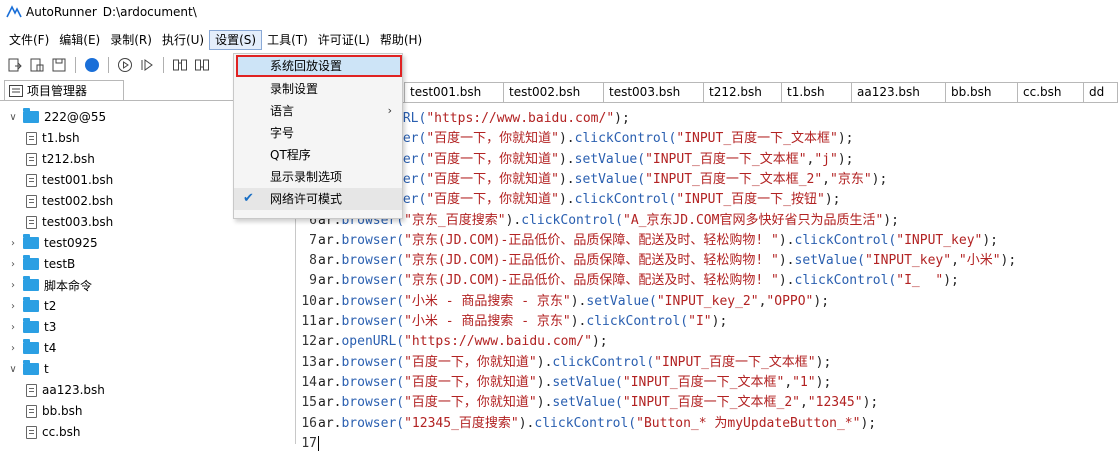 This screenshot has width=1118, height=454. Describe the element at coordinates (498, 342) in the screenshot. I see `code-token: "https://www.baidu.com/"` at that location.